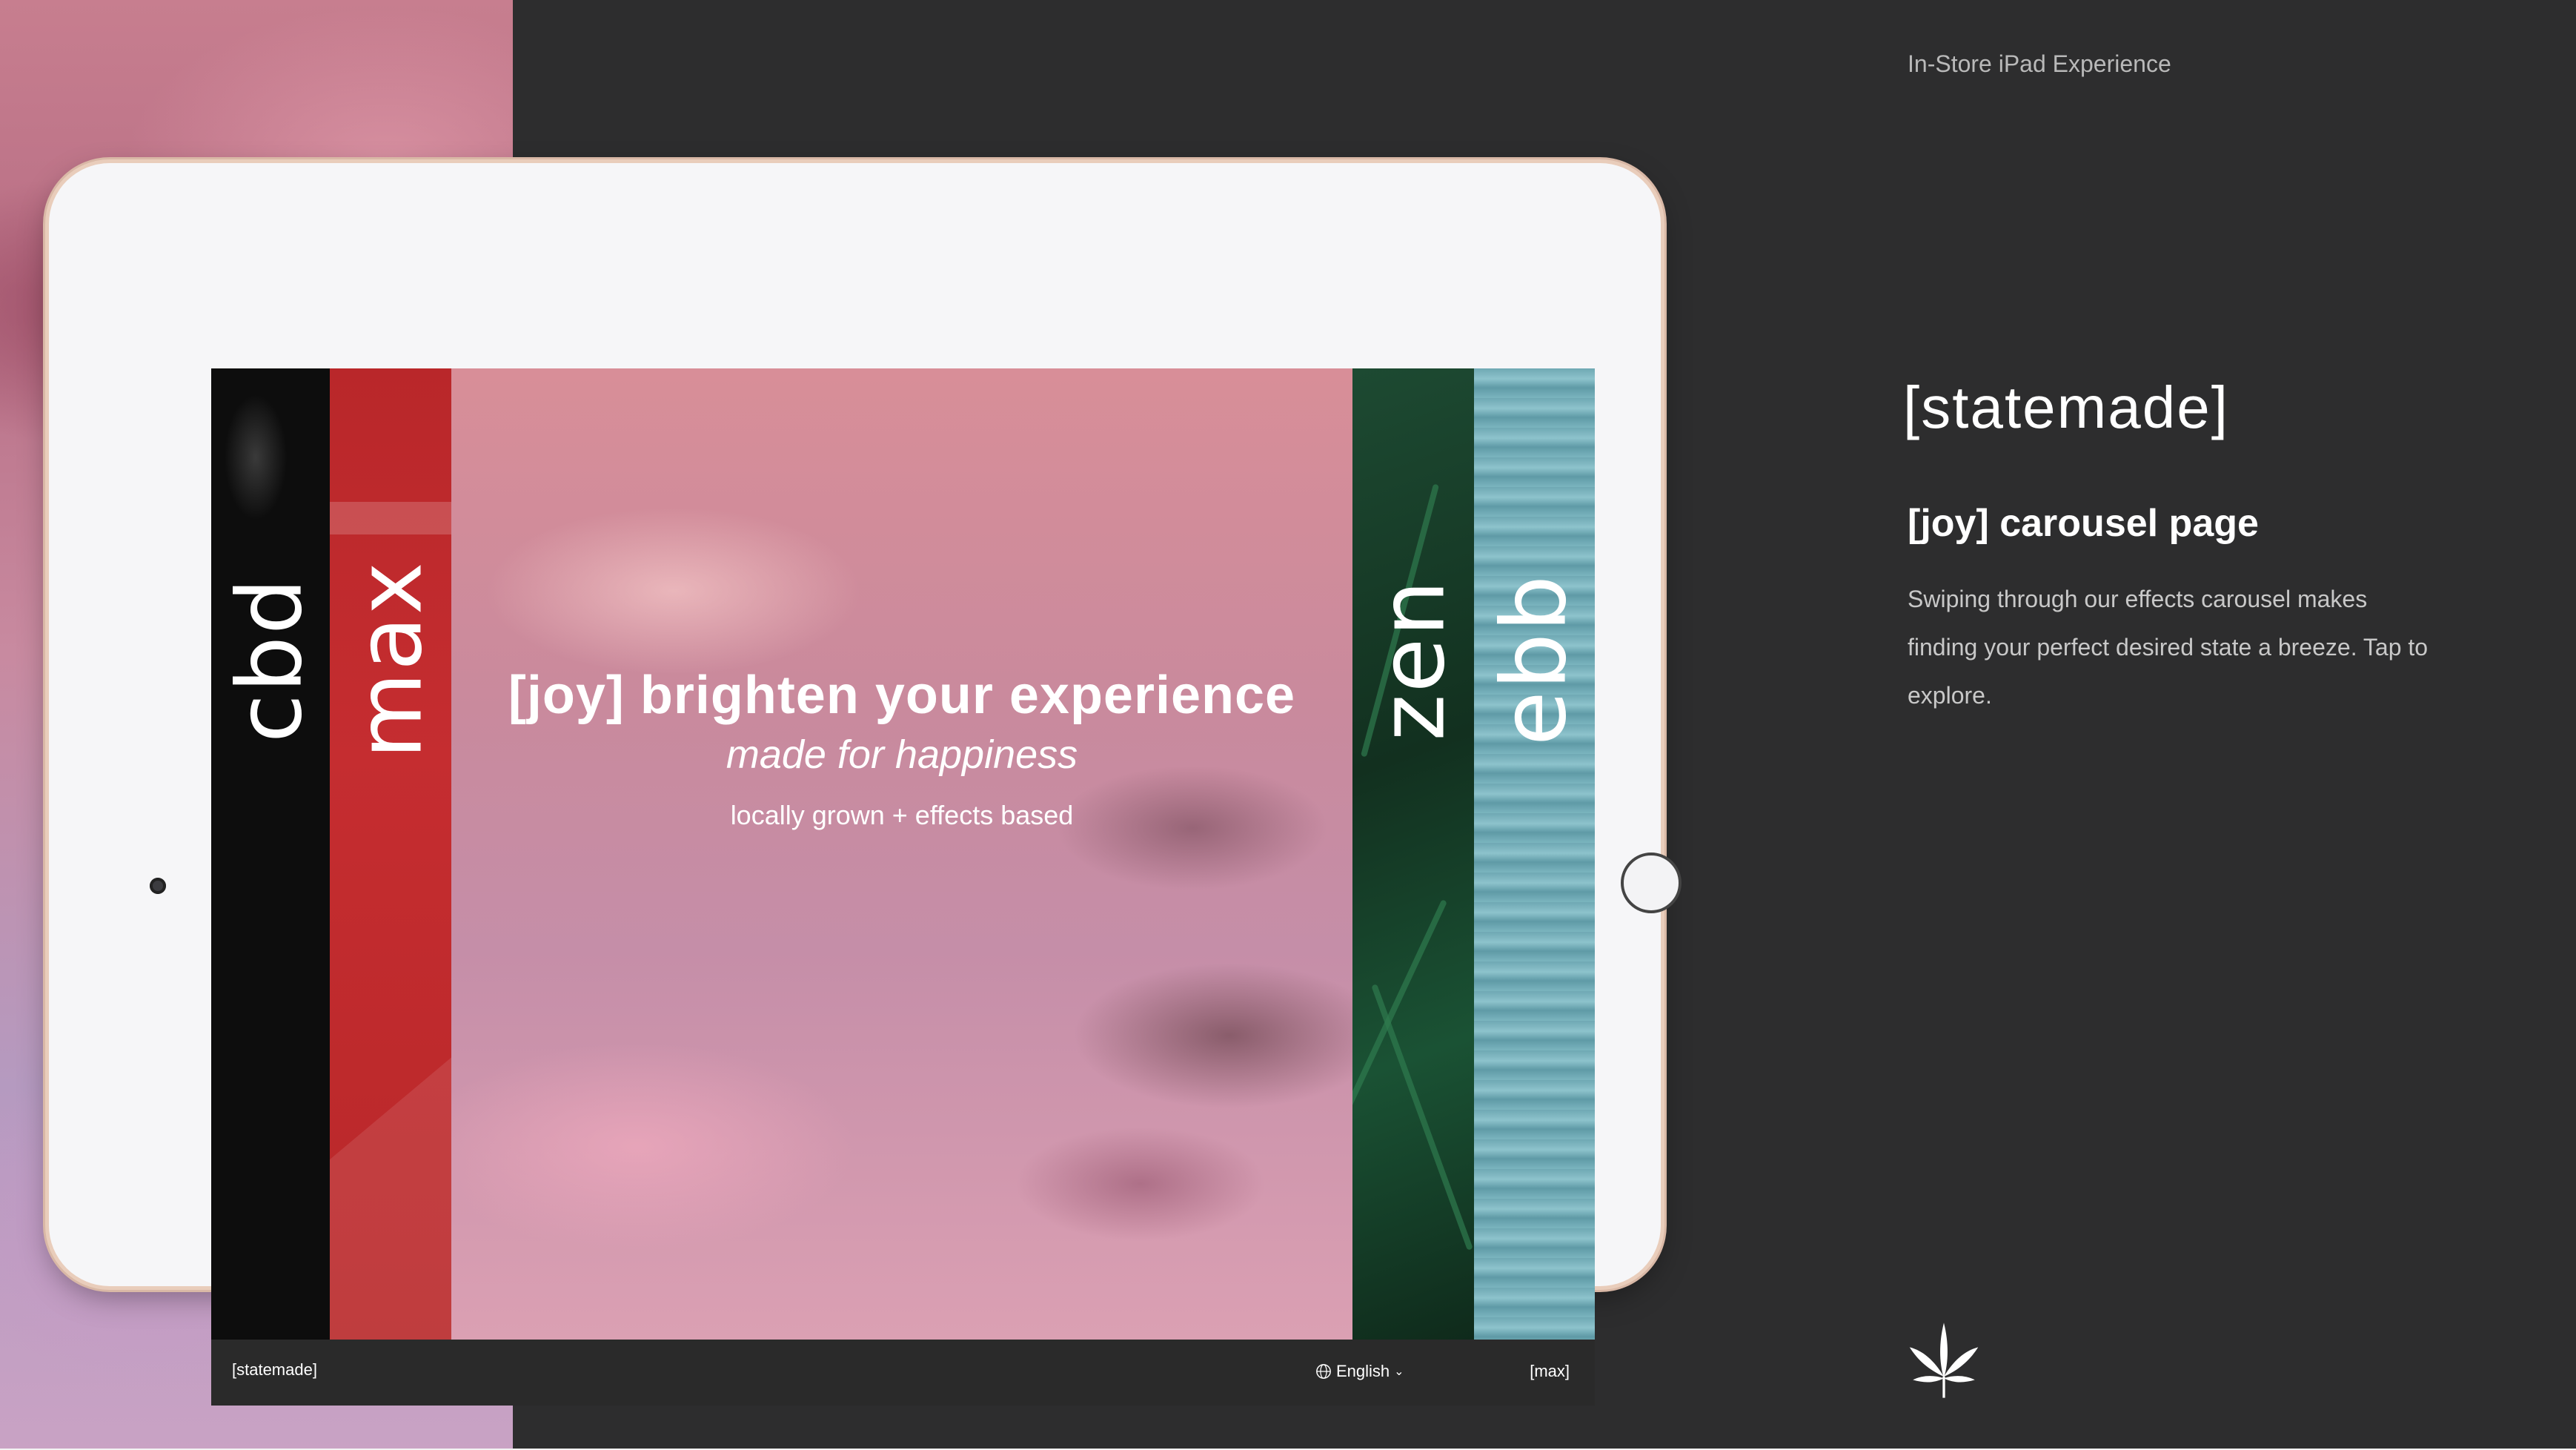  Describe the element at coordinates (391, 1175) in the screenshot. I see `decorative-diagonal` at that location.